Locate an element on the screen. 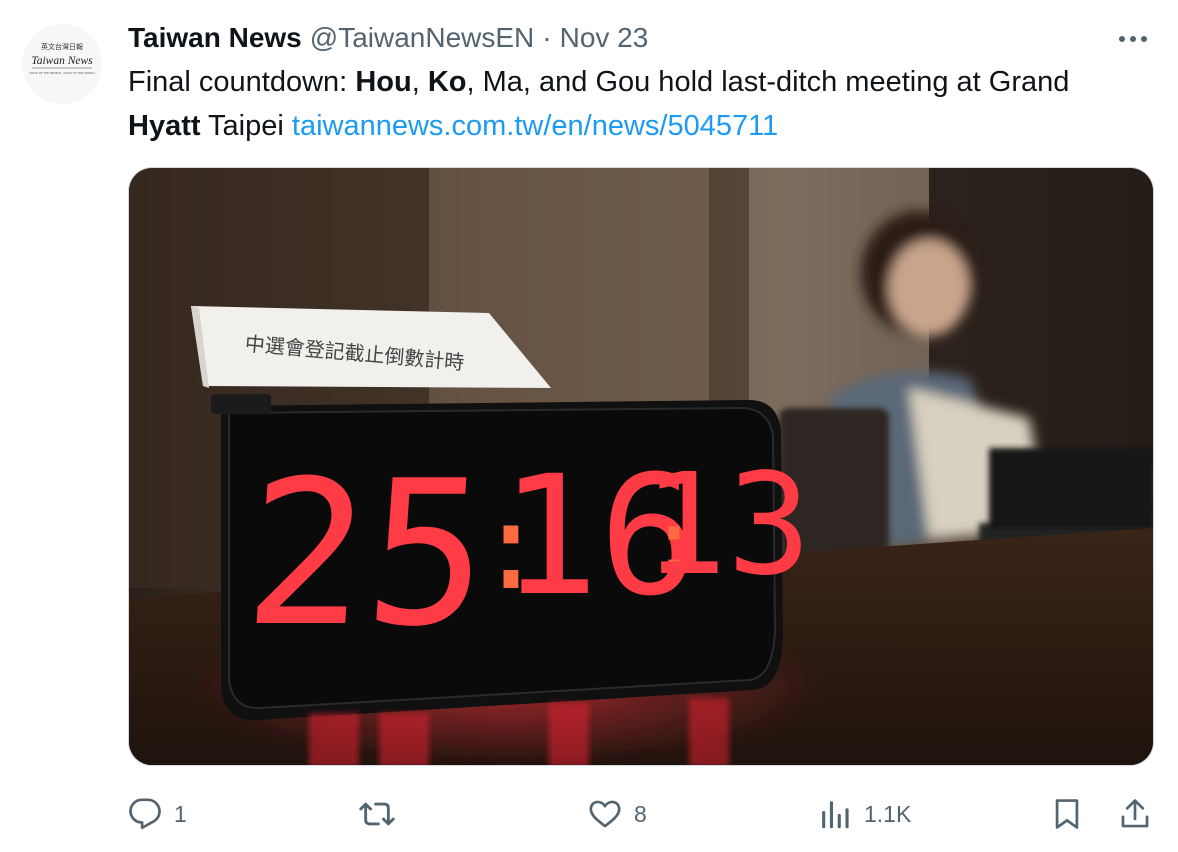  reply-icon is located at coordinates (145, 814).